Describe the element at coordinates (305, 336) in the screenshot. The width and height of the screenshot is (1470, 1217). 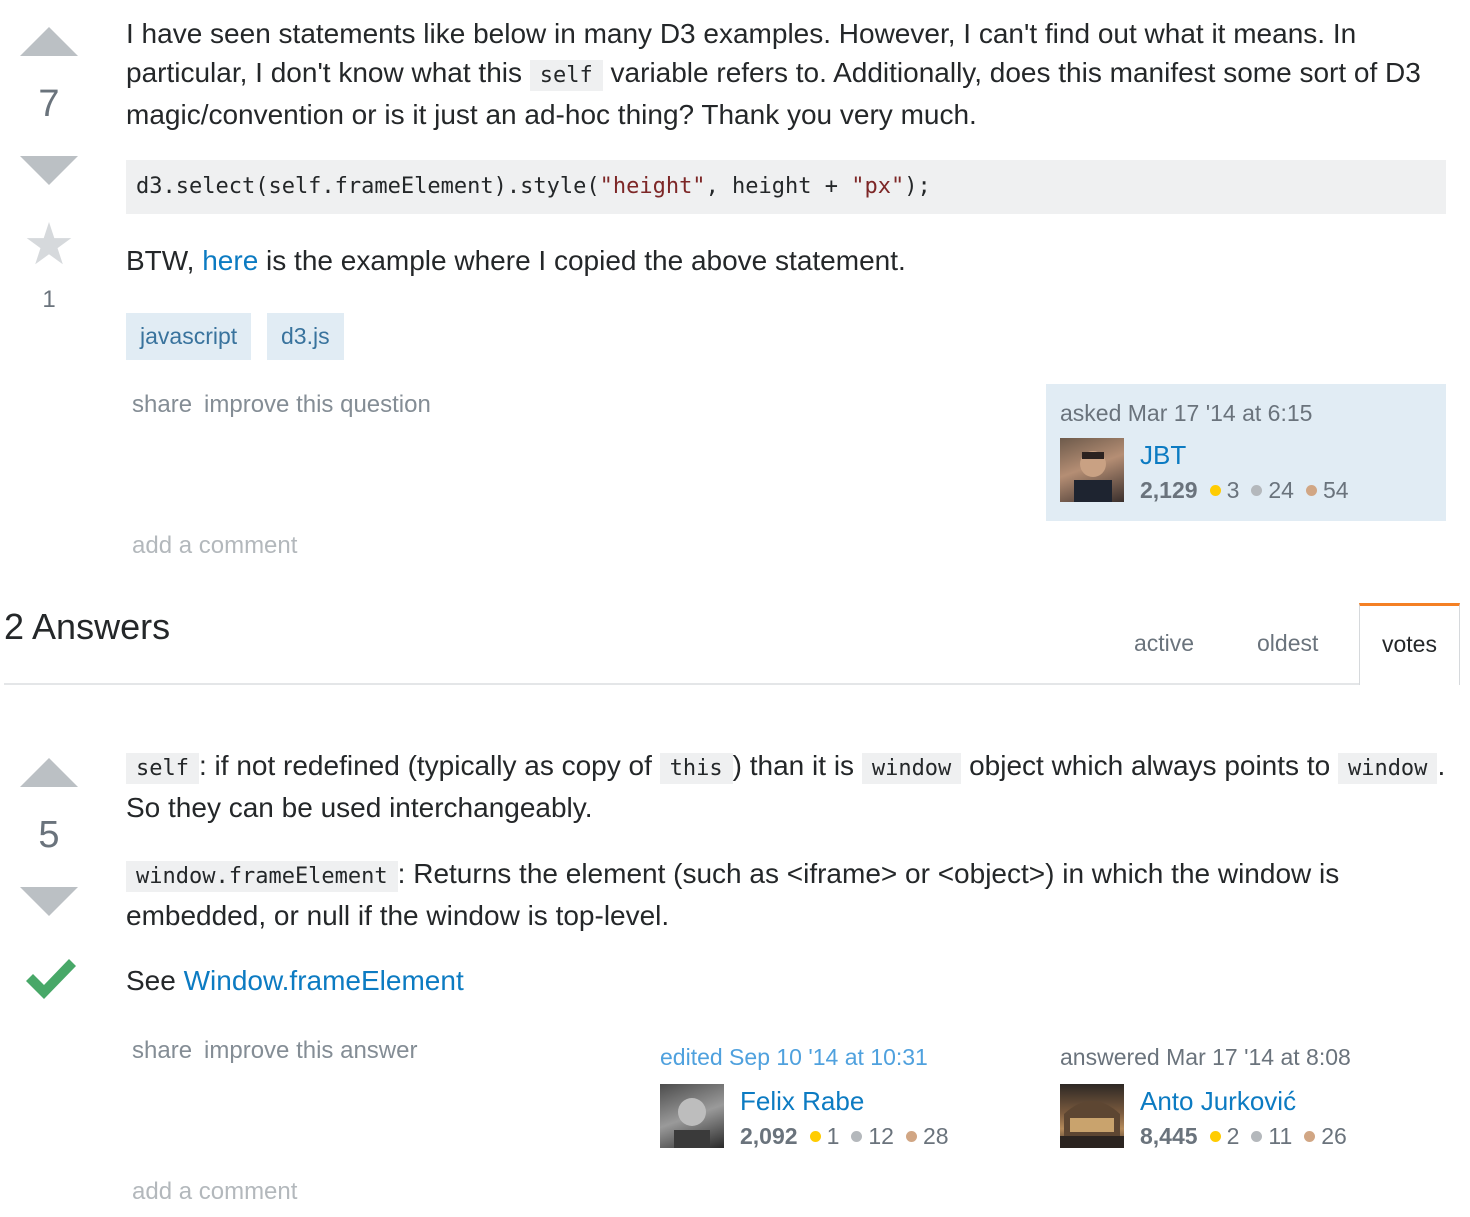
I see `tag-d3js: d3.js` at that location.